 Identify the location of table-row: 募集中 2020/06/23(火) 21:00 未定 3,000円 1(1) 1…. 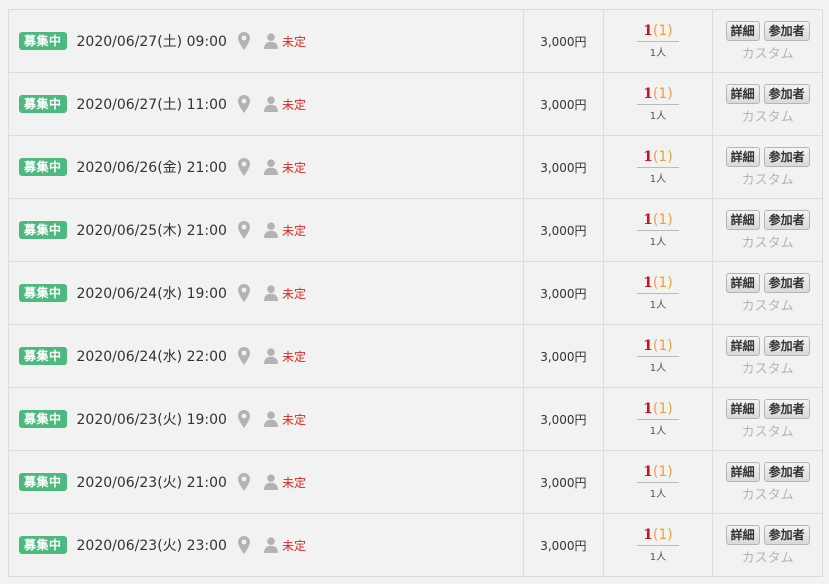
(415, 482).